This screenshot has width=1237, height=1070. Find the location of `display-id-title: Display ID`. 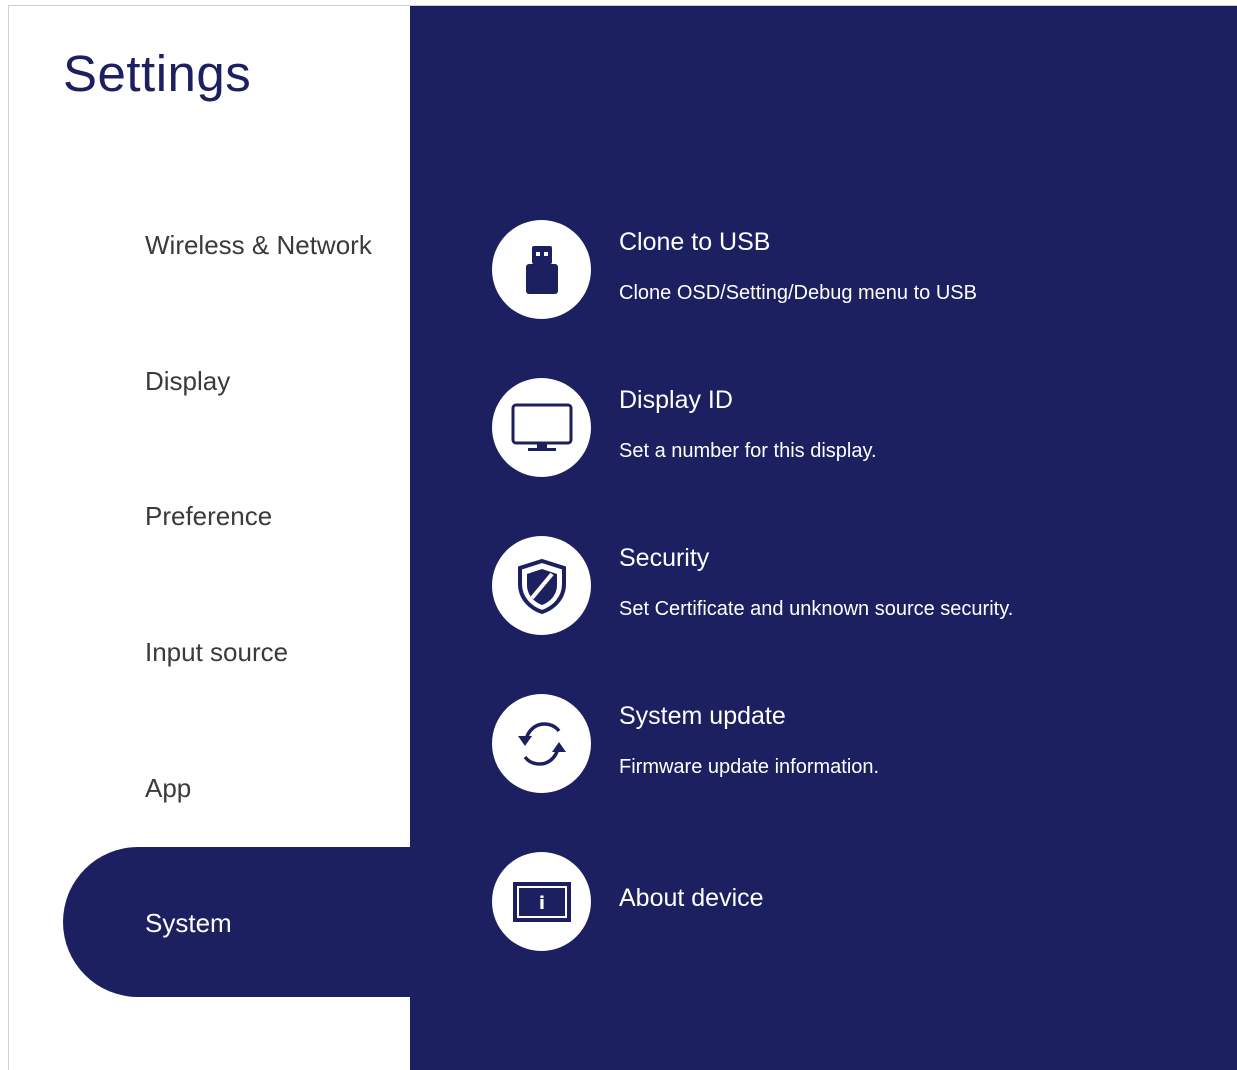

display-id-title: Display ID is located at coordinates (676, 400).